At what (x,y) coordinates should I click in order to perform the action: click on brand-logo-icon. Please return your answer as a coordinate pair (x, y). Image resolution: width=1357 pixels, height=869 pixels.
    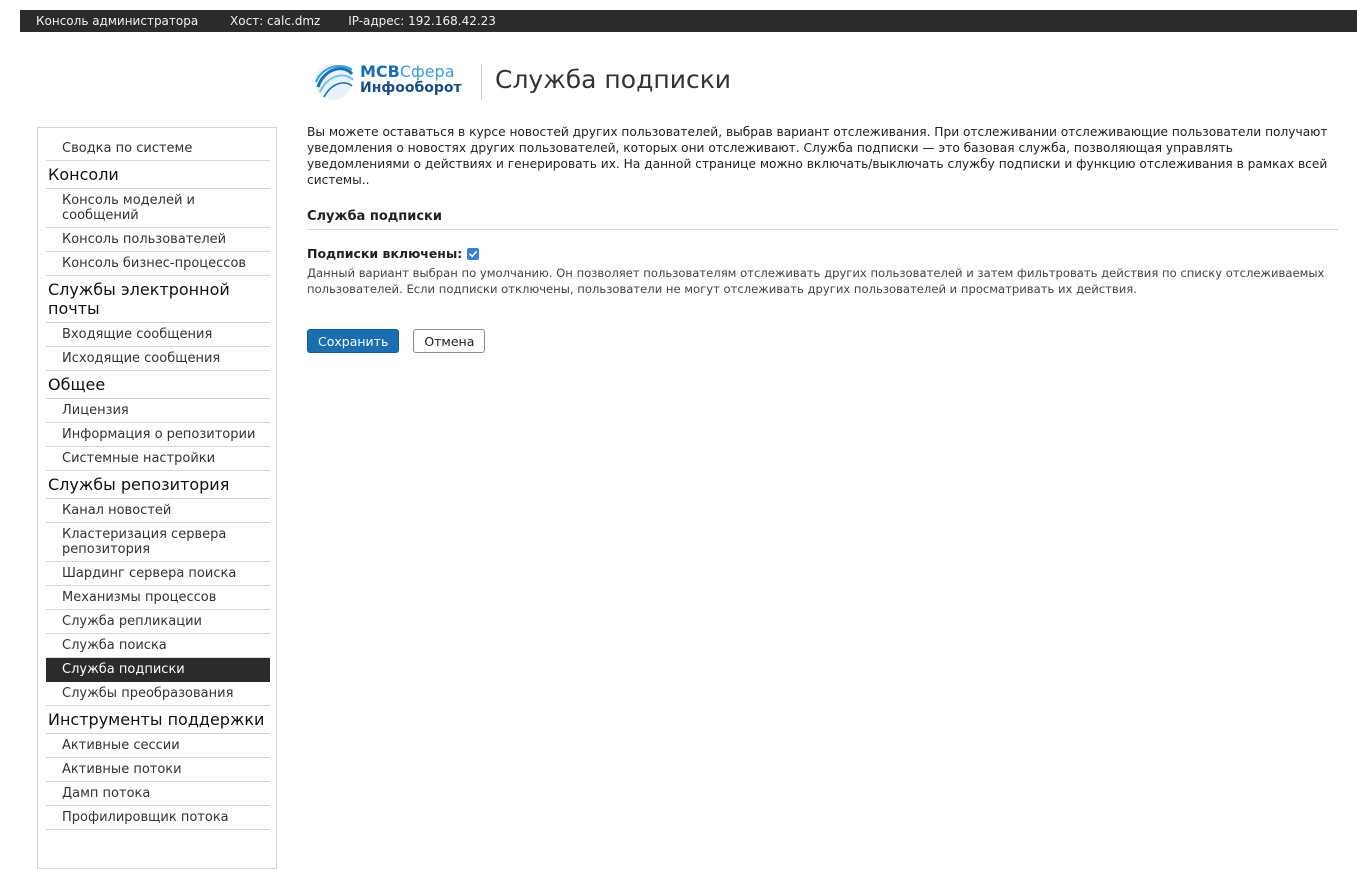
    Looking at the image, I should click on (334, 82).